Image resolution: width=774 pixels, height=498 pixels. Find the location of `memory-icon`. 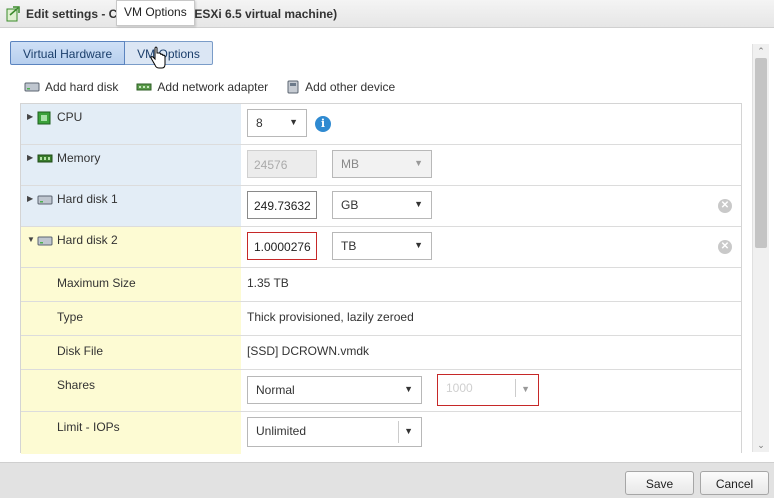

memory-icon is located at coordinates (45, 158).